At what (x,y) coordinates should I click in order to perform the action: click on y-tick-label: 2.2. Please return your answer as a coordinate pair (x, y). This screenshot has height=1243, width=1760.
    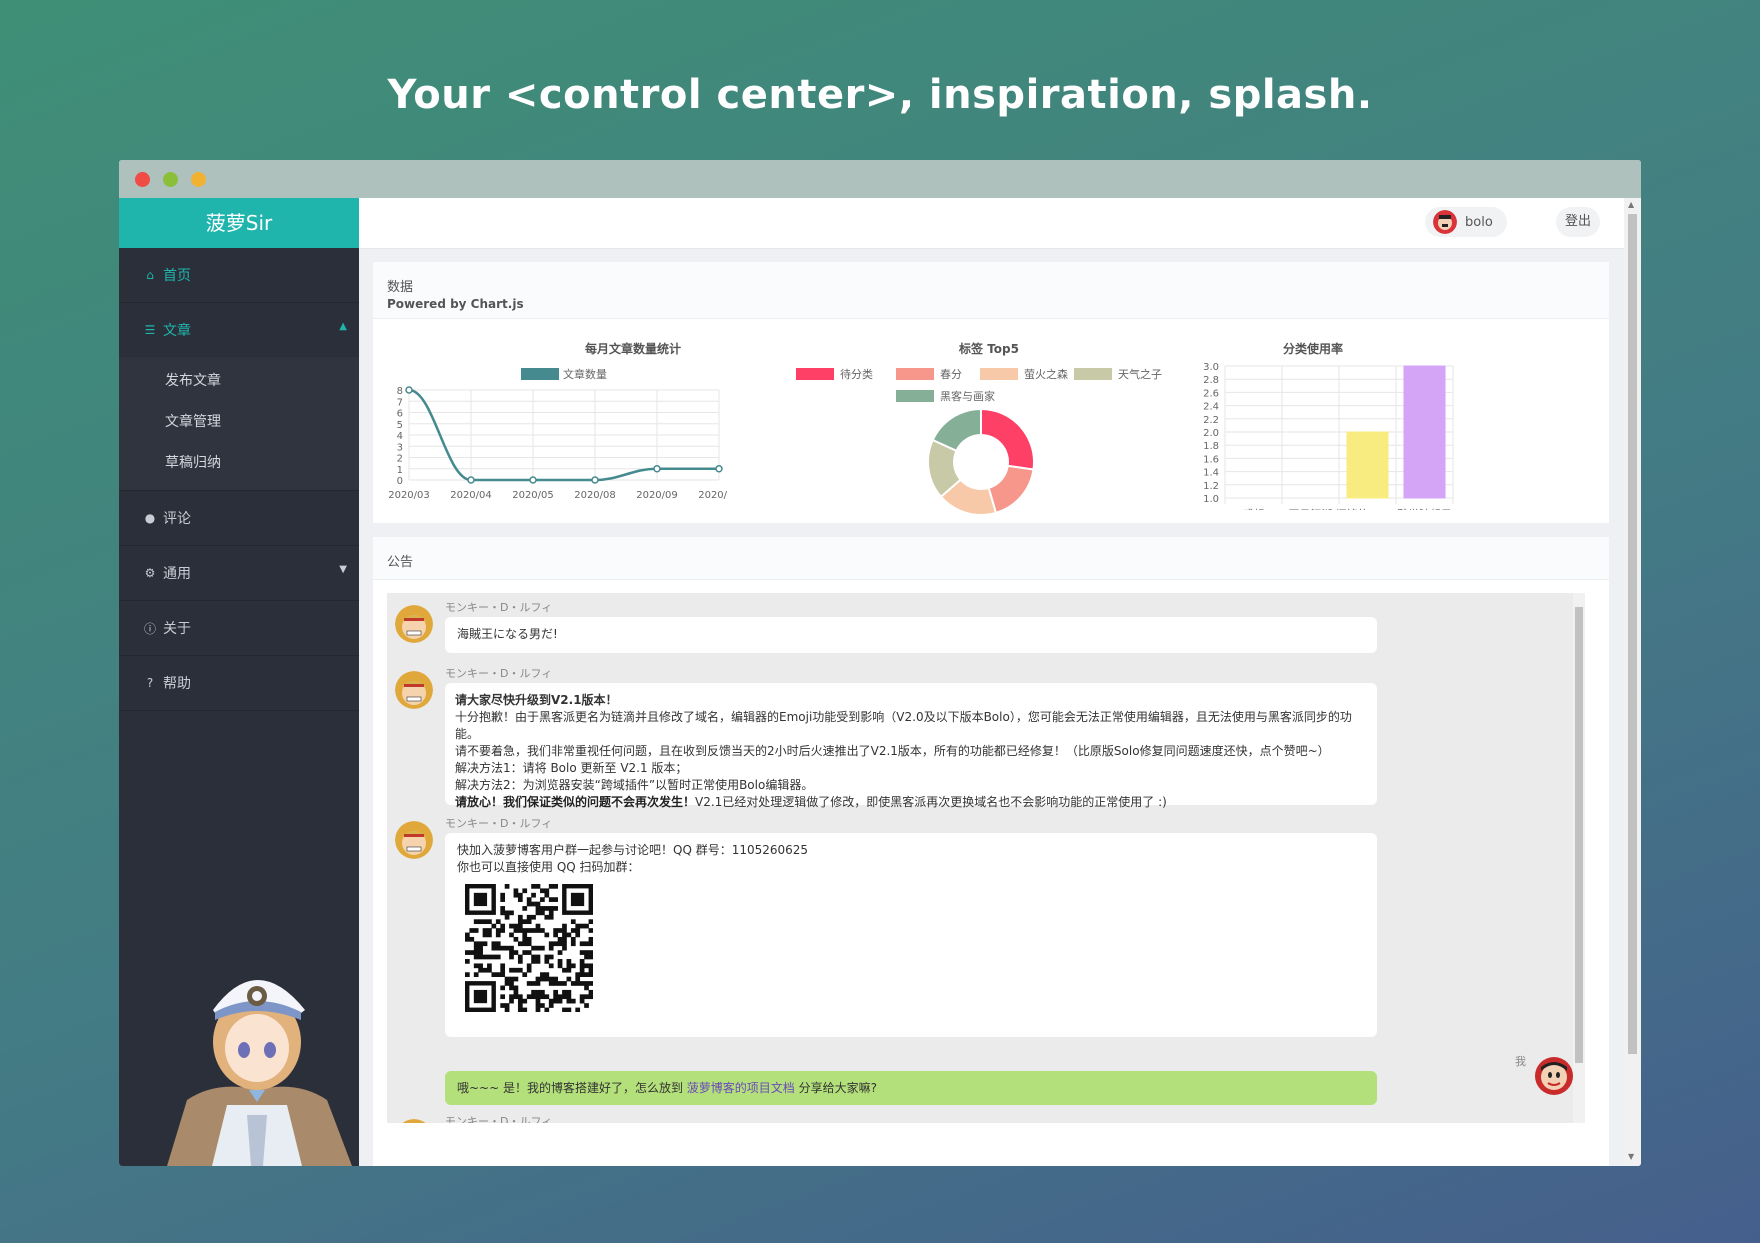
    Looking at the image, I should click on (1211, 420).